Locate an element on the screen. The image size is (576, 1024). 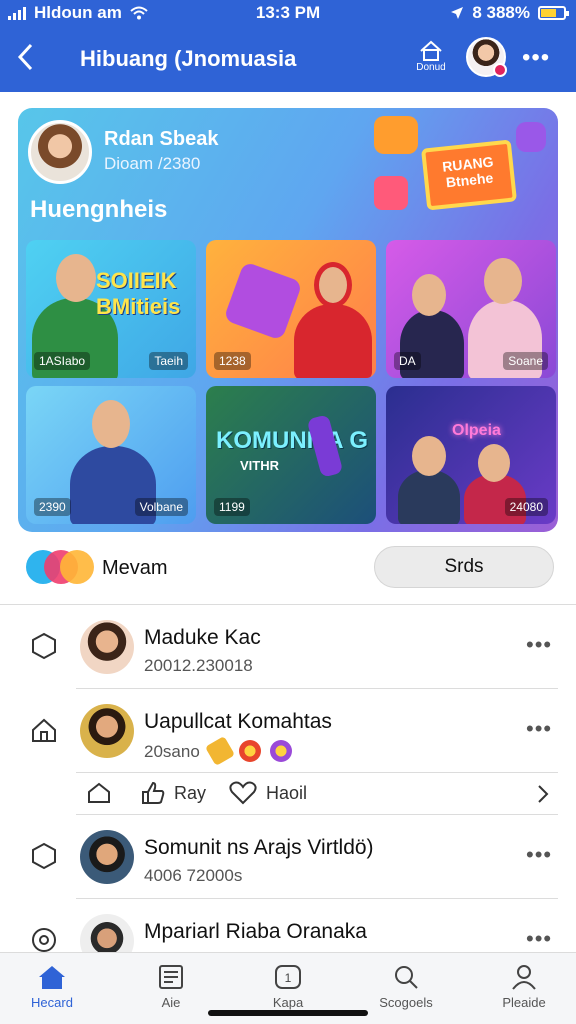
tile-caption: 1199 is located at coordinates (232, 507).